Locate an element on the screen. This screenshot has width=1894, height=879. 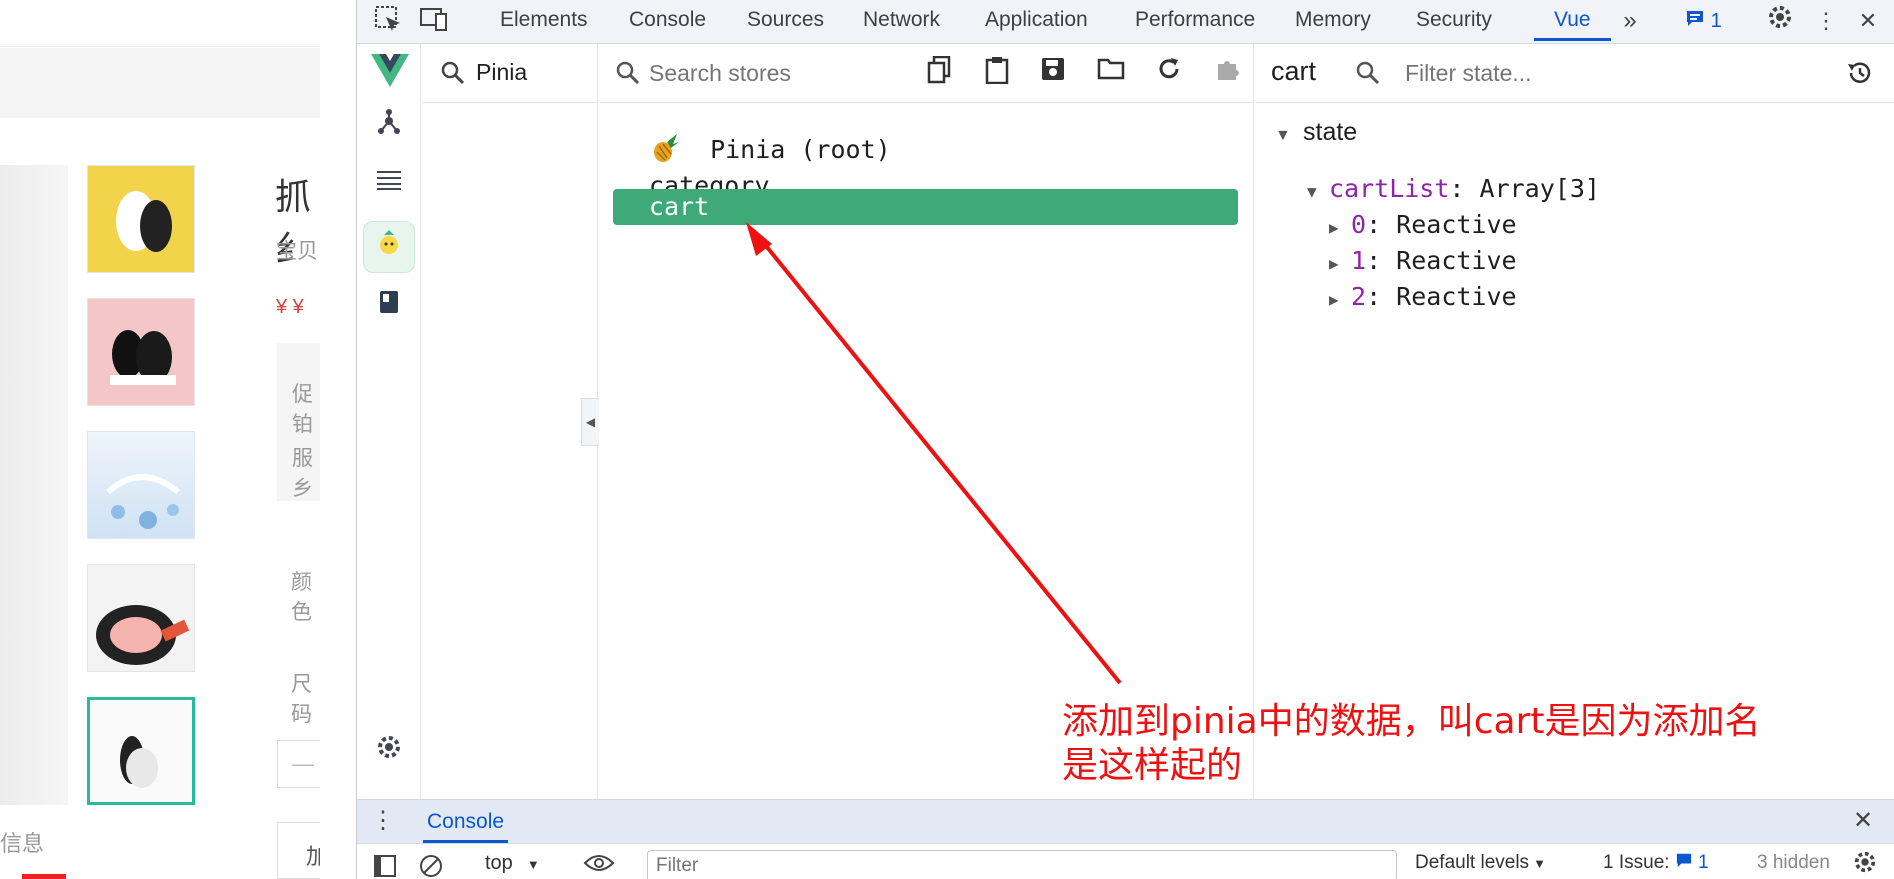
annotation-text: 添加到pinia中的数据，叫cart是因为添加名 是这样起的 is located at coordinates (1411, 743).